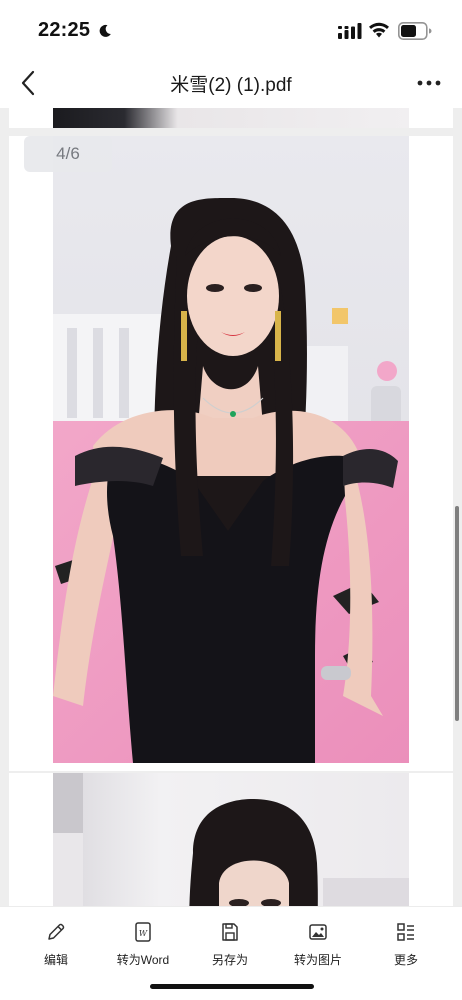 Image resolution: width=462 pixels, height=1000 pixels. Describe the element at coordinates (406, 944) in the screenshot. I see `more-button: 更多` at that location.